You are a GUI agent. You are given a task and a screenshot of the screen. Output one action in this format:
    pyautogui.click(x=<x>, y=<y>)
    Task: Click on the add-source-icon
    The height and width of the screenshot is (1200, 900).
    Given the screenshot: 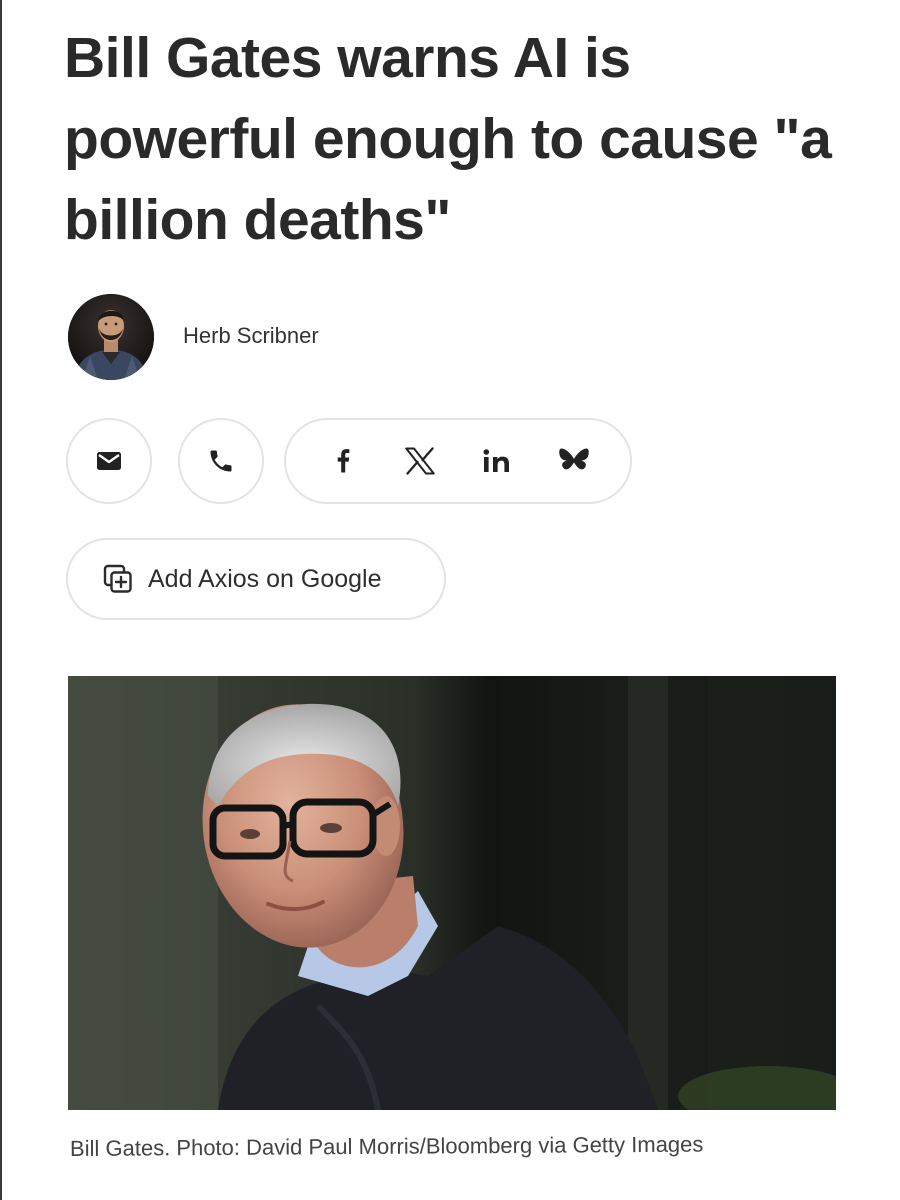 What is the action you would take?
    pyautogui.click(x=117, y=578)
    